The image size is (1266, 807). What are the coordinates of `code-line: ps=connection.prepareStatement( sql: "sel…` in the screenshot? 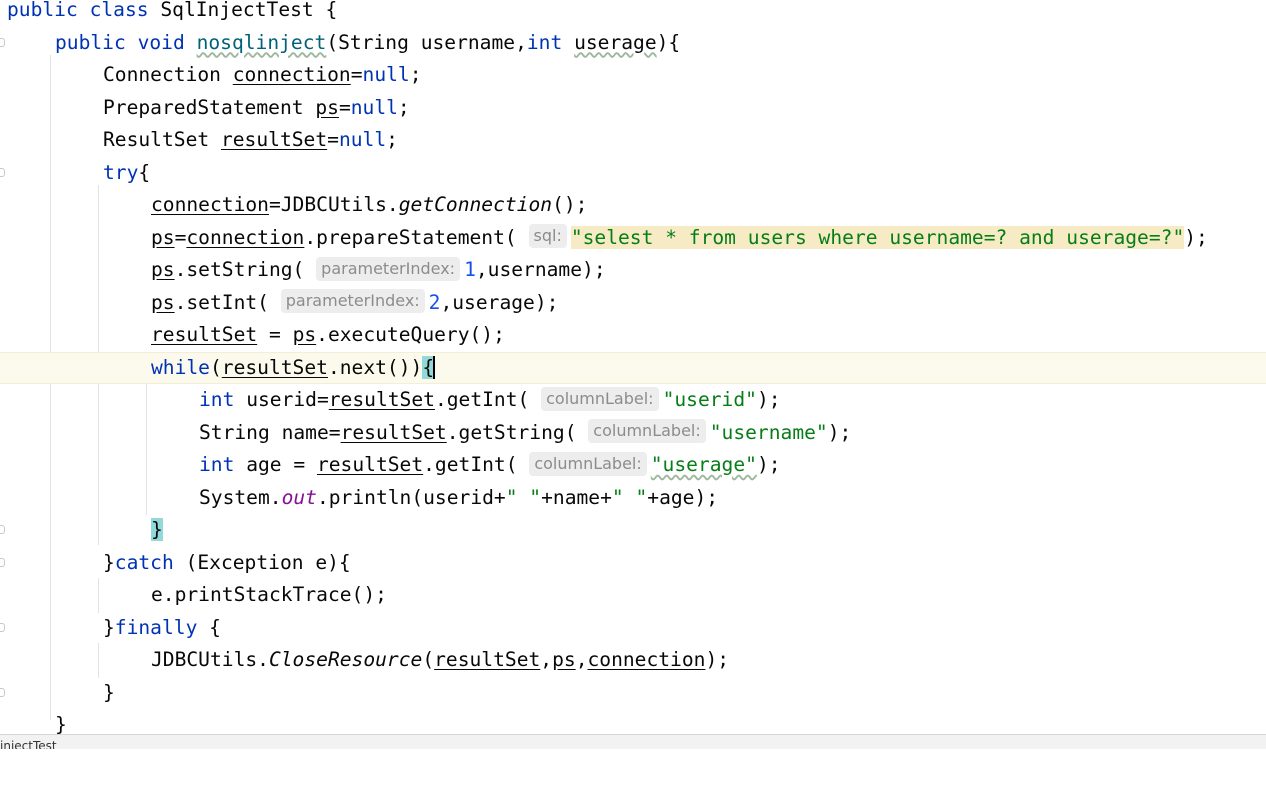 It's located at (633, 238).